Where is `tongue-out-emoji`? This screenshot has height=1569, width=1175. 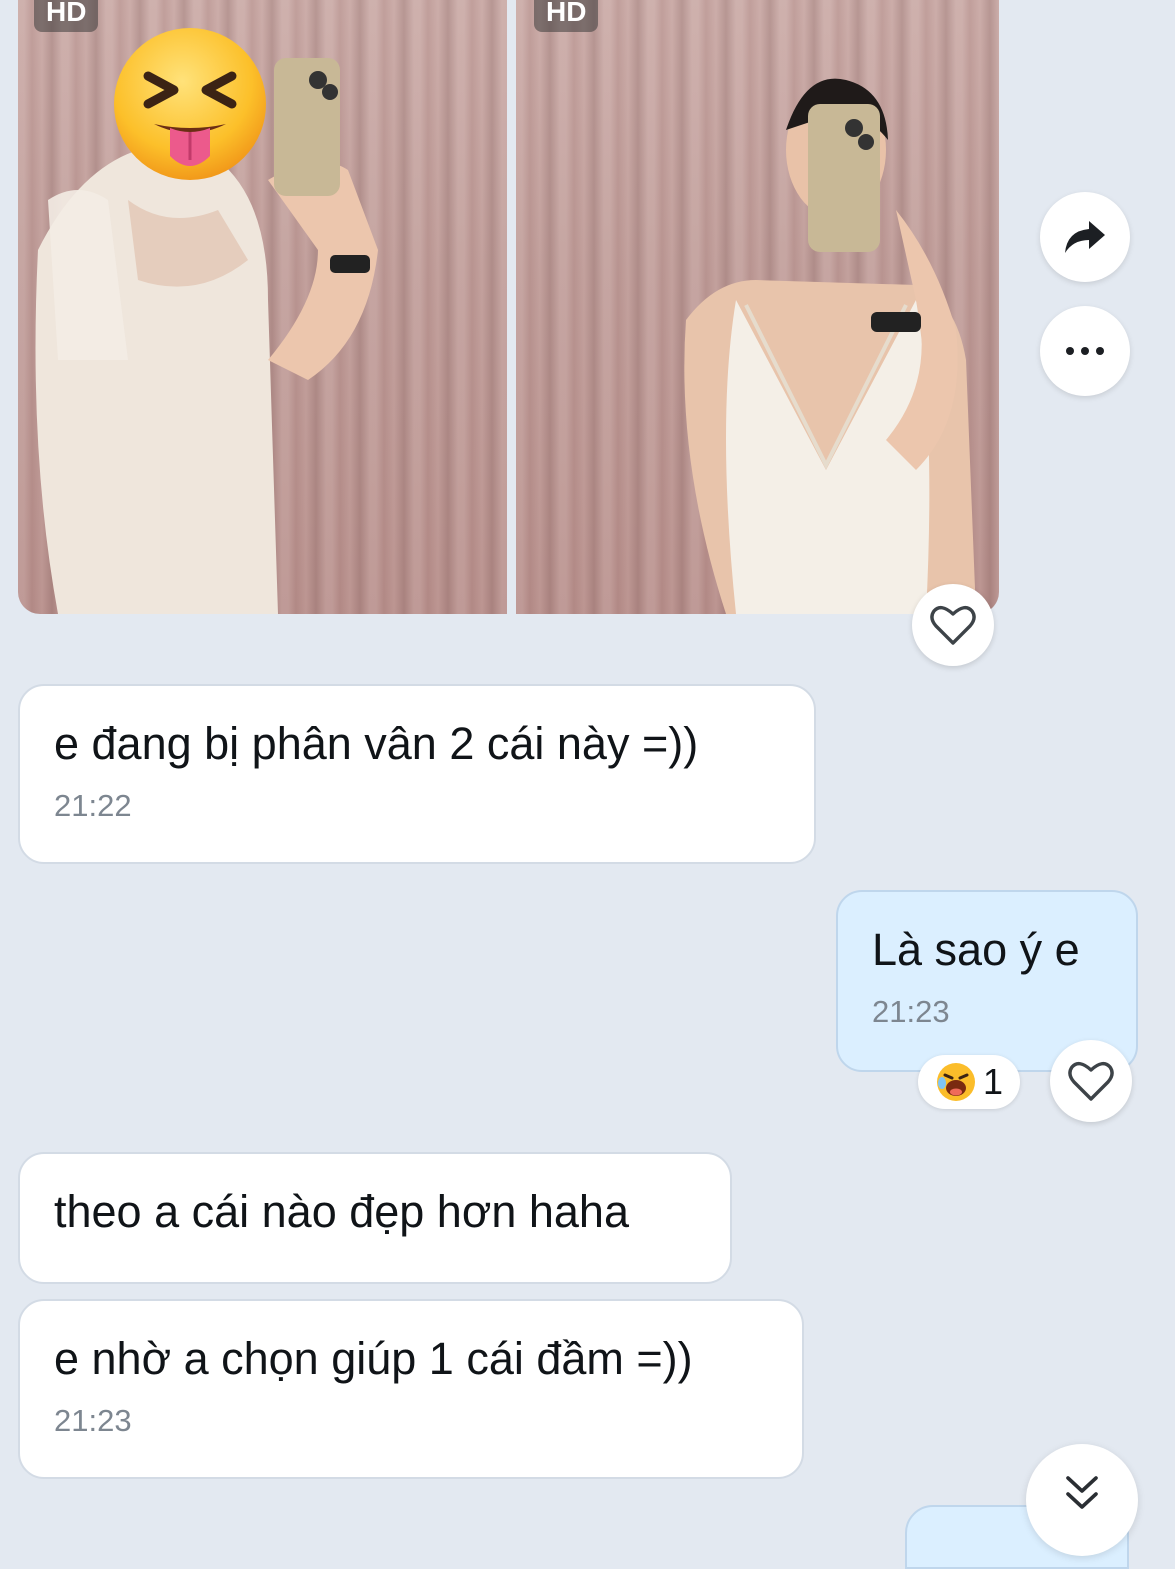 tongue-out-emoji is located at coordinates (190, 104).